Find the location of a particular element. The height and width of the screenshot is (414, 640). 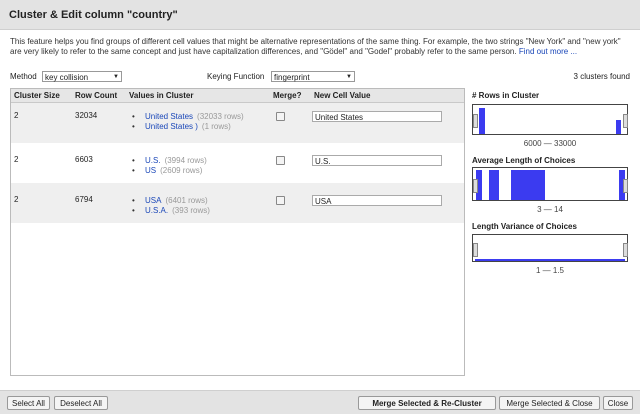

cluster-value: United States ) is located at coordinates (171, 126).